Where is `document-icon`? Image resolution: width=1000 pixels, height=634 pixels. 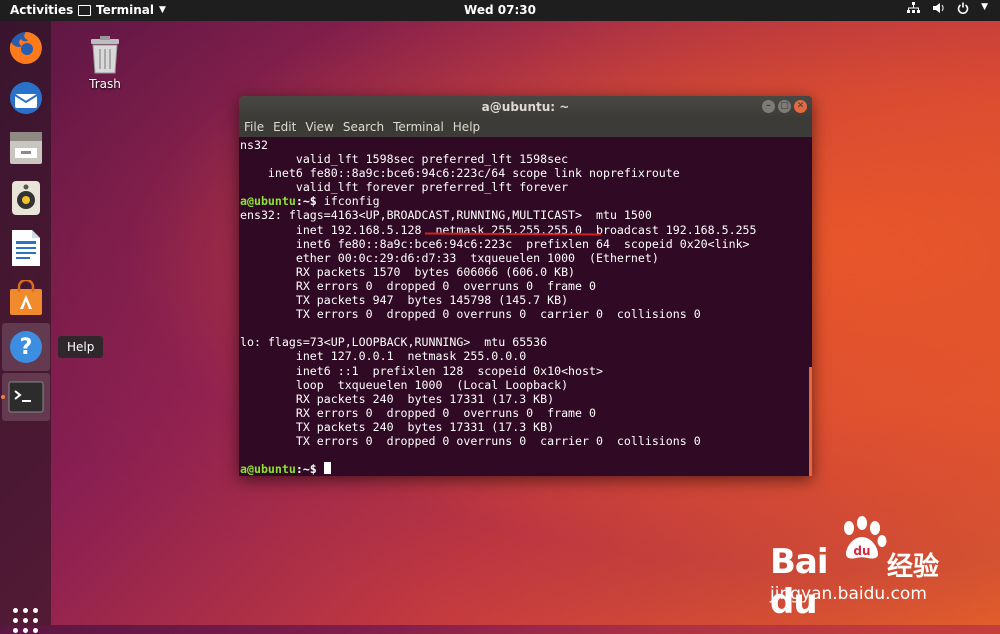
document-icon is located at coordinates (26, 248).